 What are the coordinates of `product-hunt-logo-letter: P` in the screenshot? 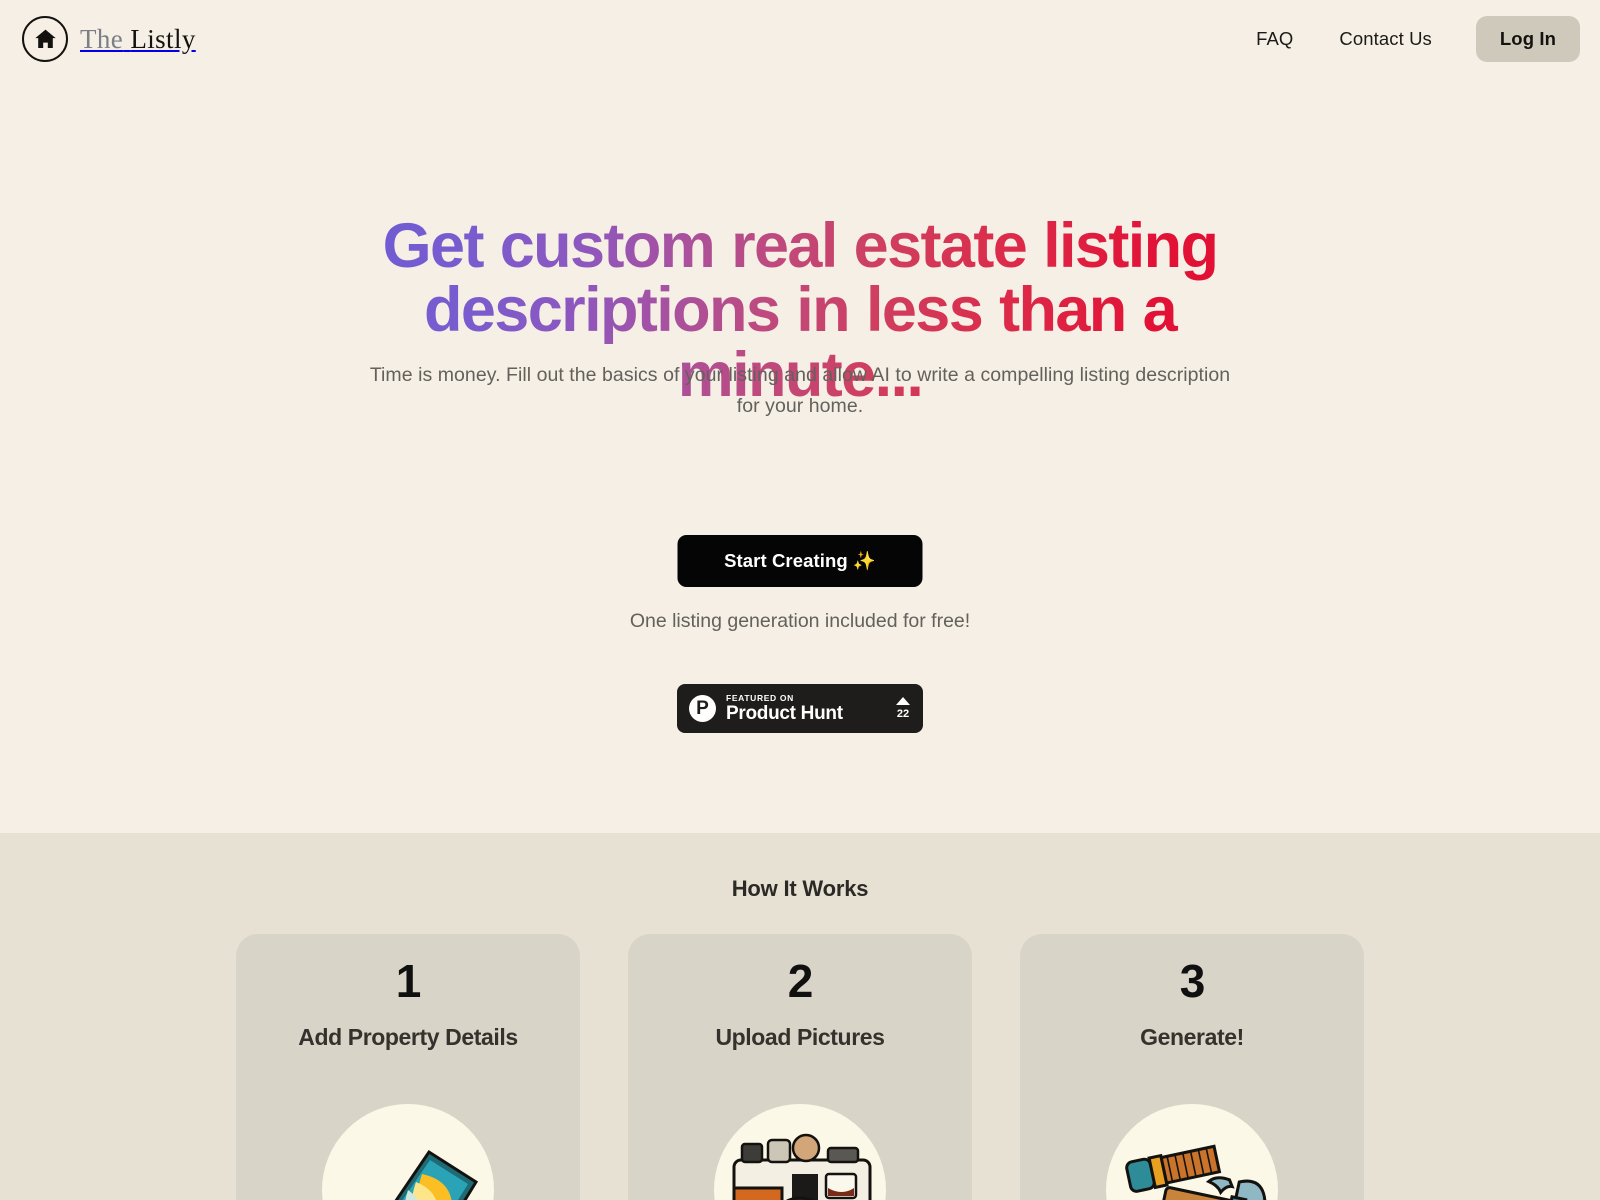 It's located at (702, 708).